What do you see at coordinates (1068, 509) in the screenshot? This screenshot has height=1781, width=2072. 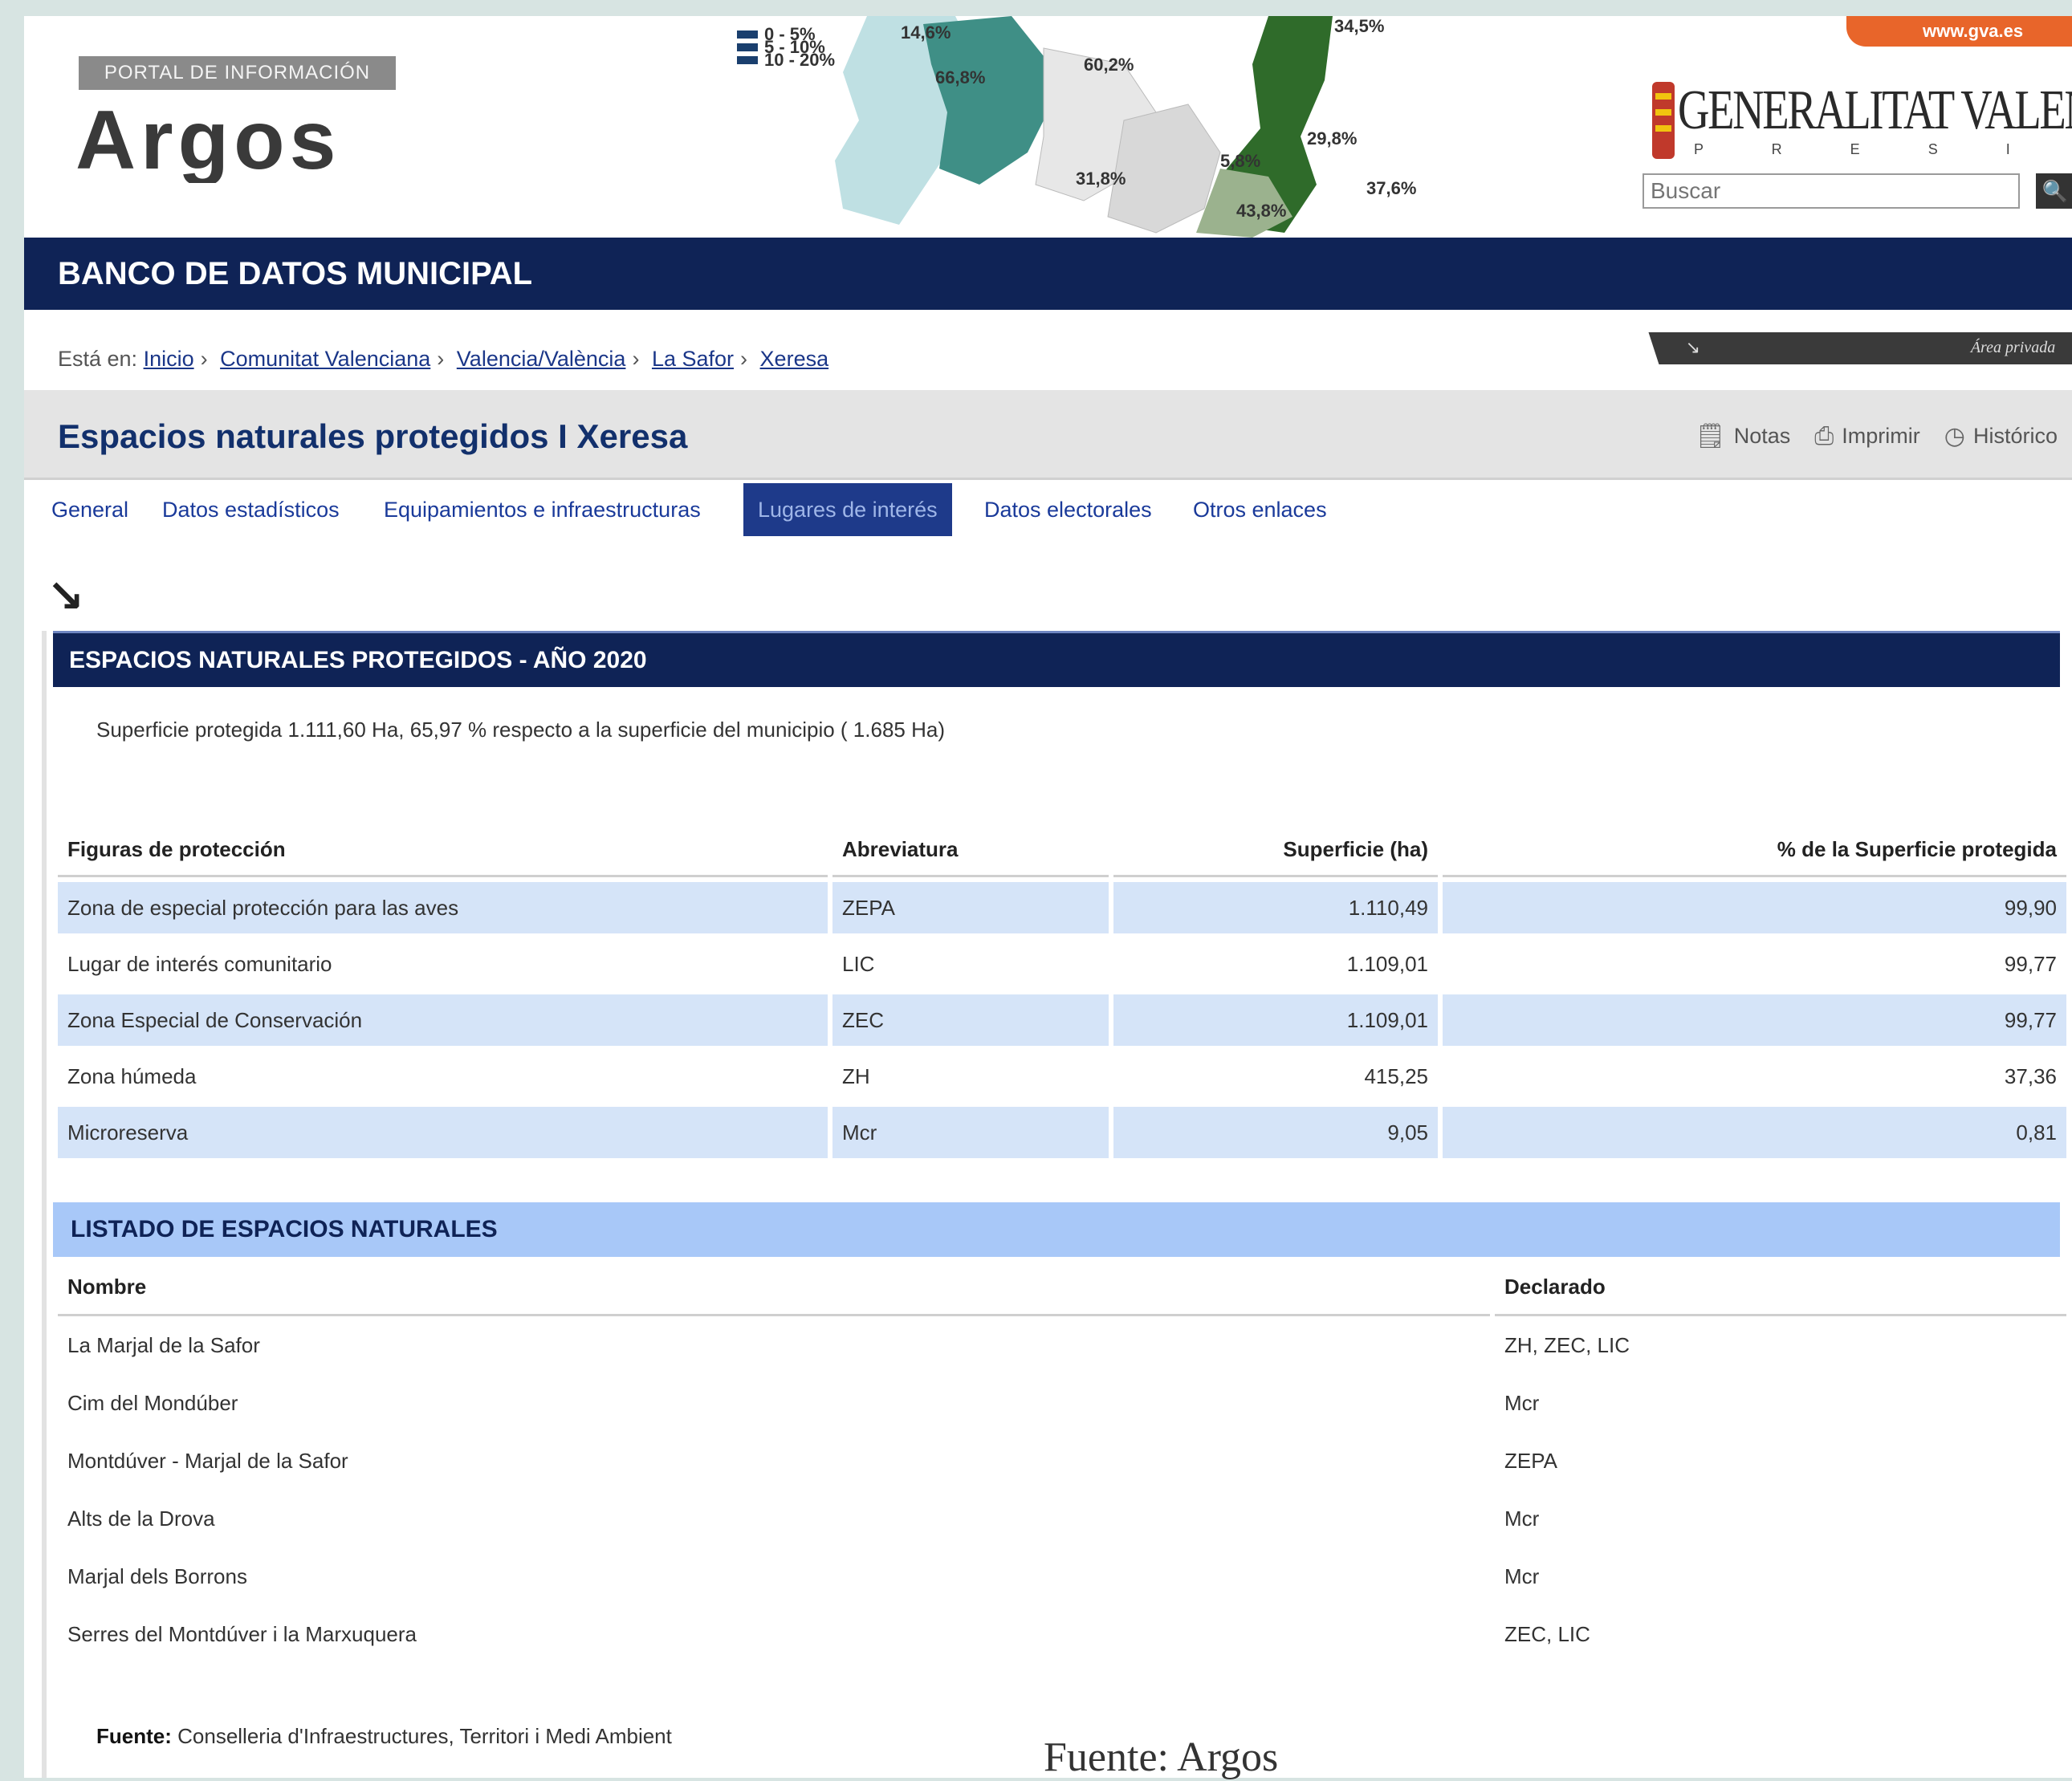 I see `tab-datos-electorales: Datos electorales` at bounding box center [1068, 509].